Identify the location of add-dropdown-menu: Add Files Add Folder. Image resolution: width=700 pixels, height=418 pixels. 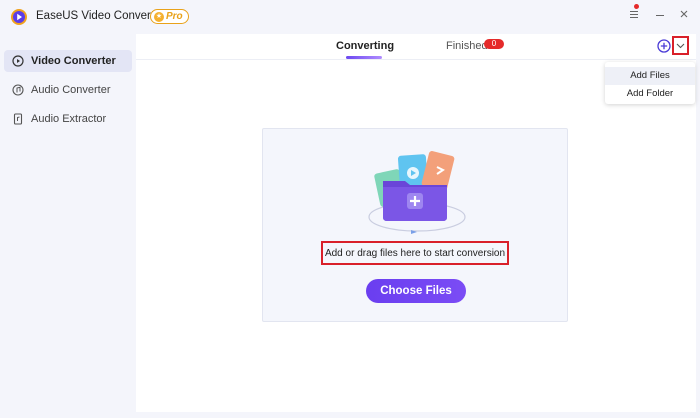
(650, 83).